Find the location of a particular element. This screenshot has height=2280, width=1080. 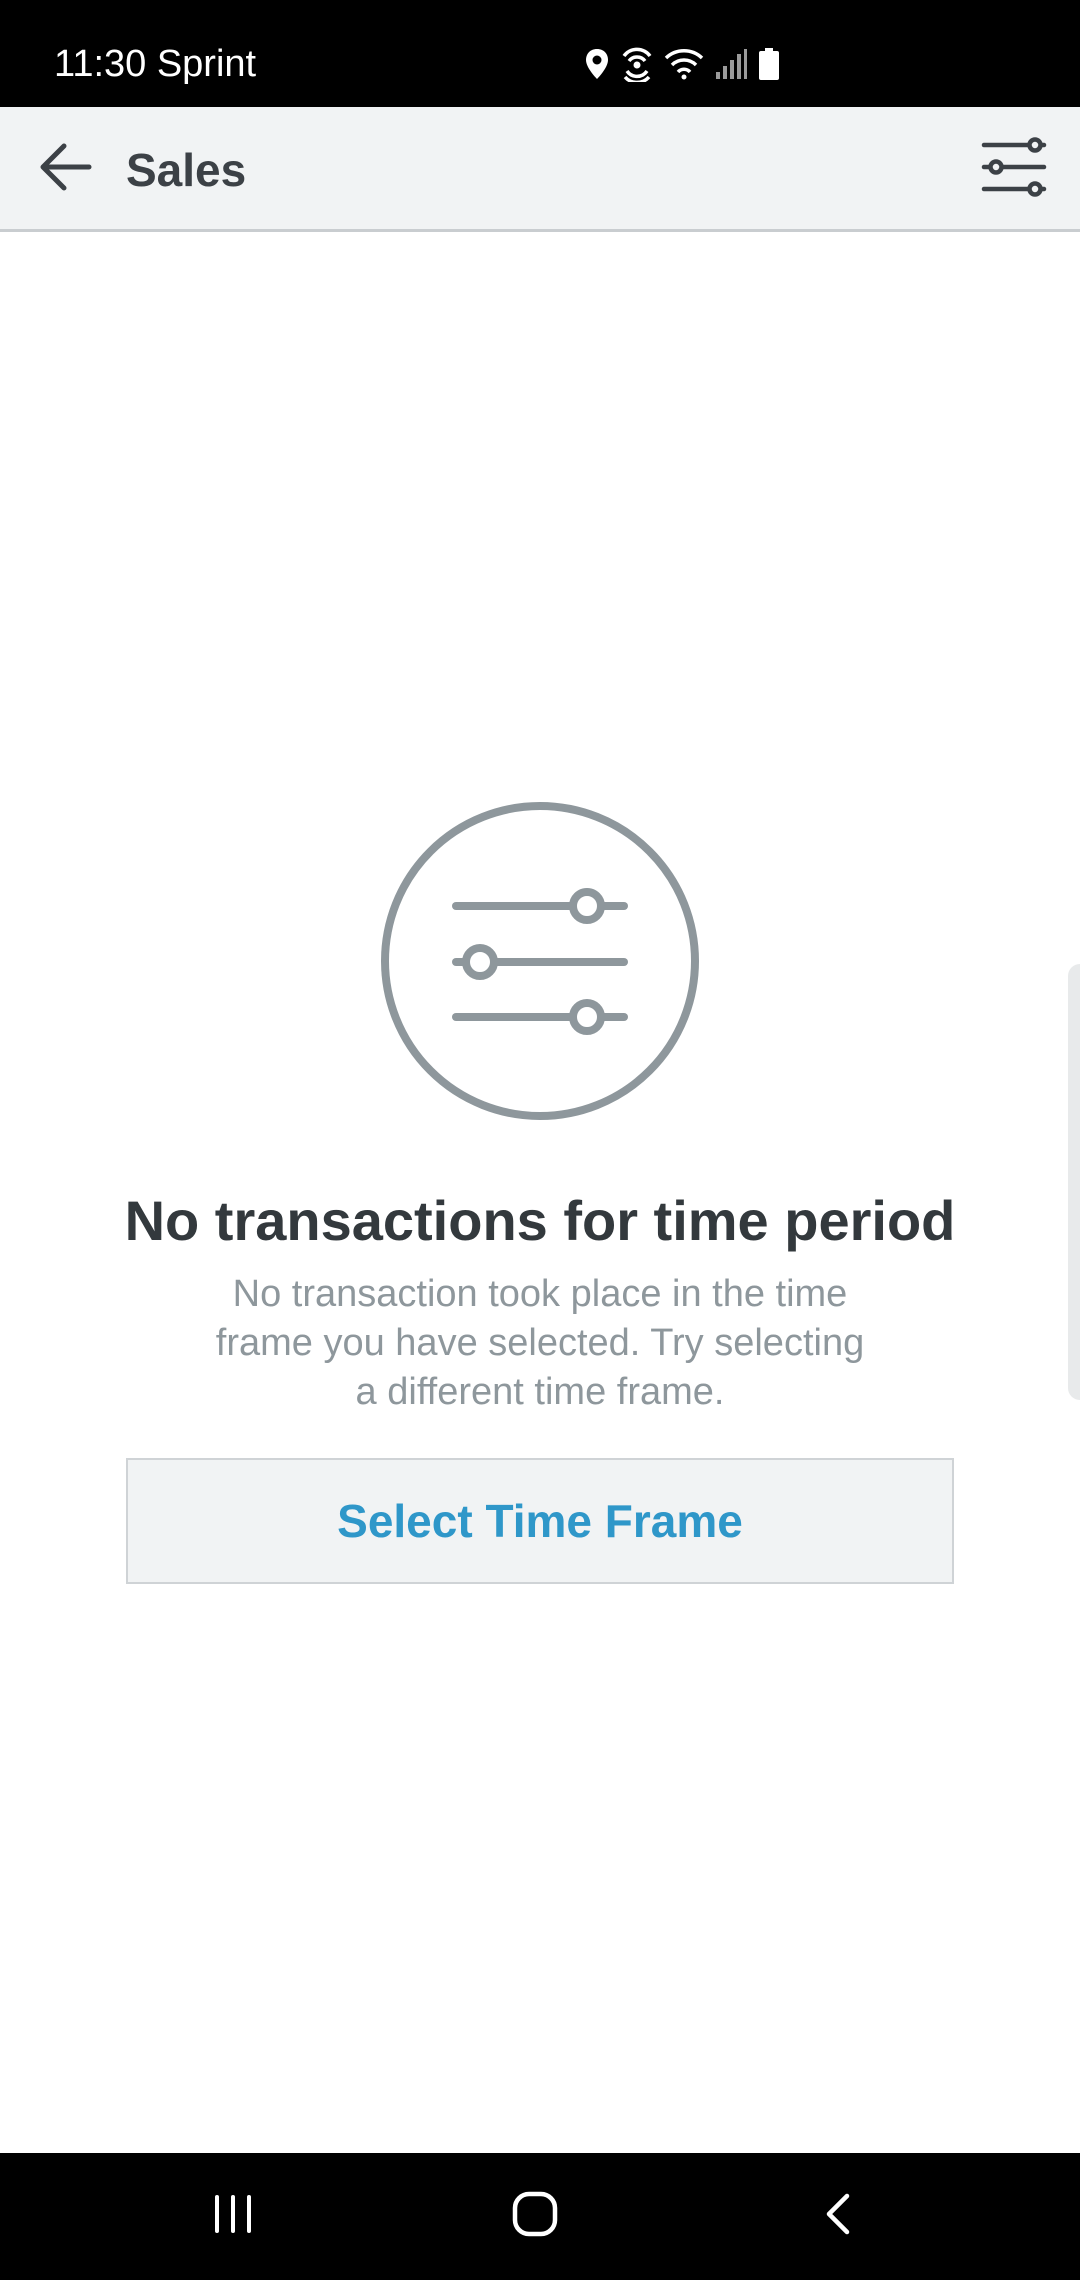

arrow-left-icon is located at coordinates (66, 169).